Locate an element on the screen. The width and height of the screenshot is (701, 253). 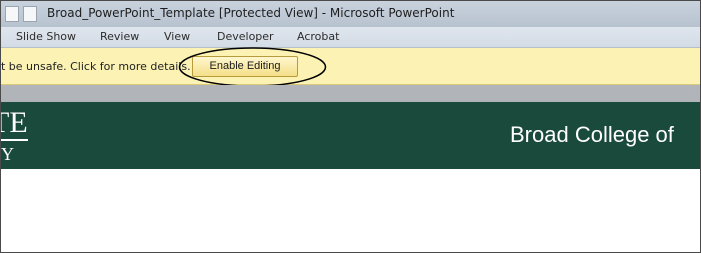
tab-acrobat: Acrobat is located at coordinates (318, 36).